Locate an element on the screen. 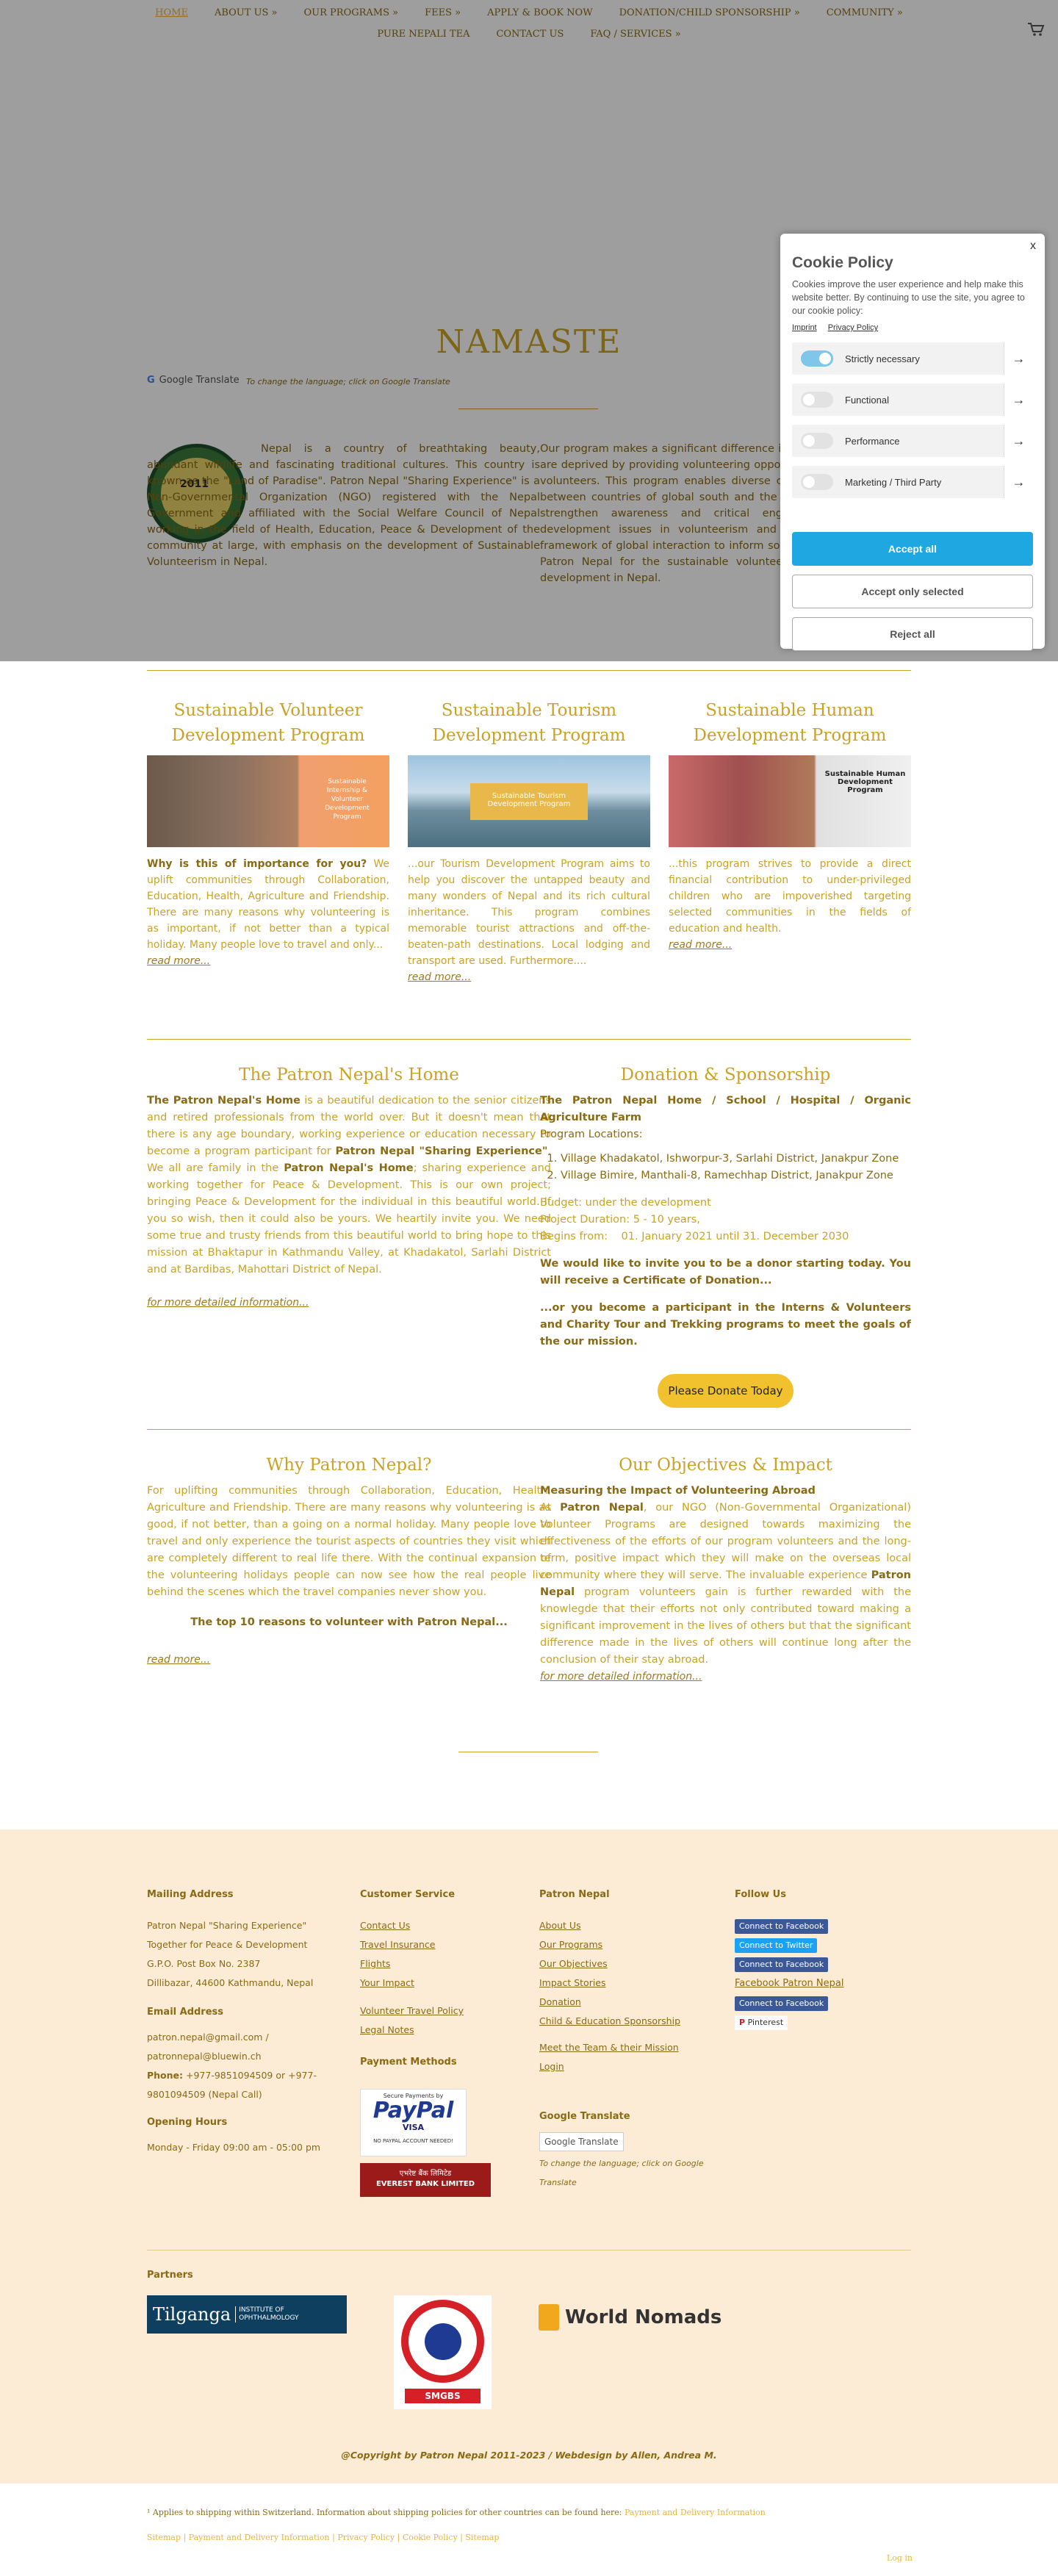 The image size is (1058, 2576). cookie-option-functional: Functional → is located at coordinates (912, 400).